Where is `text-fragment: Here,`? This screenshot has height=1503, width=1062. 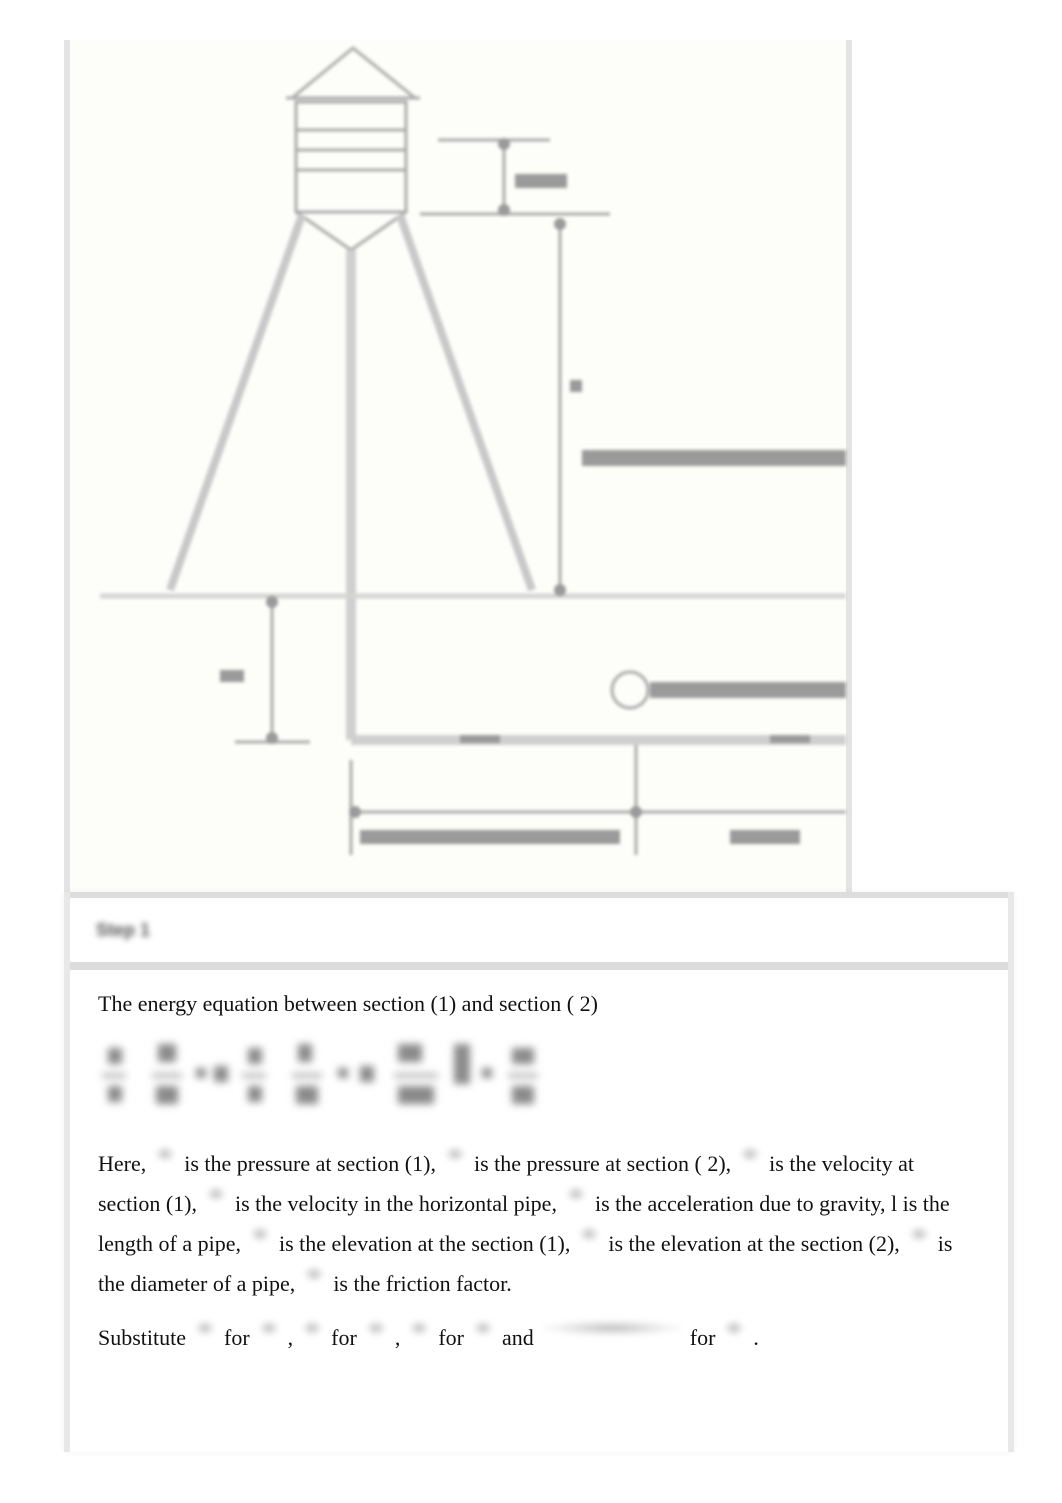 text-fragment: Here, is located at coordinates (122, 1163).